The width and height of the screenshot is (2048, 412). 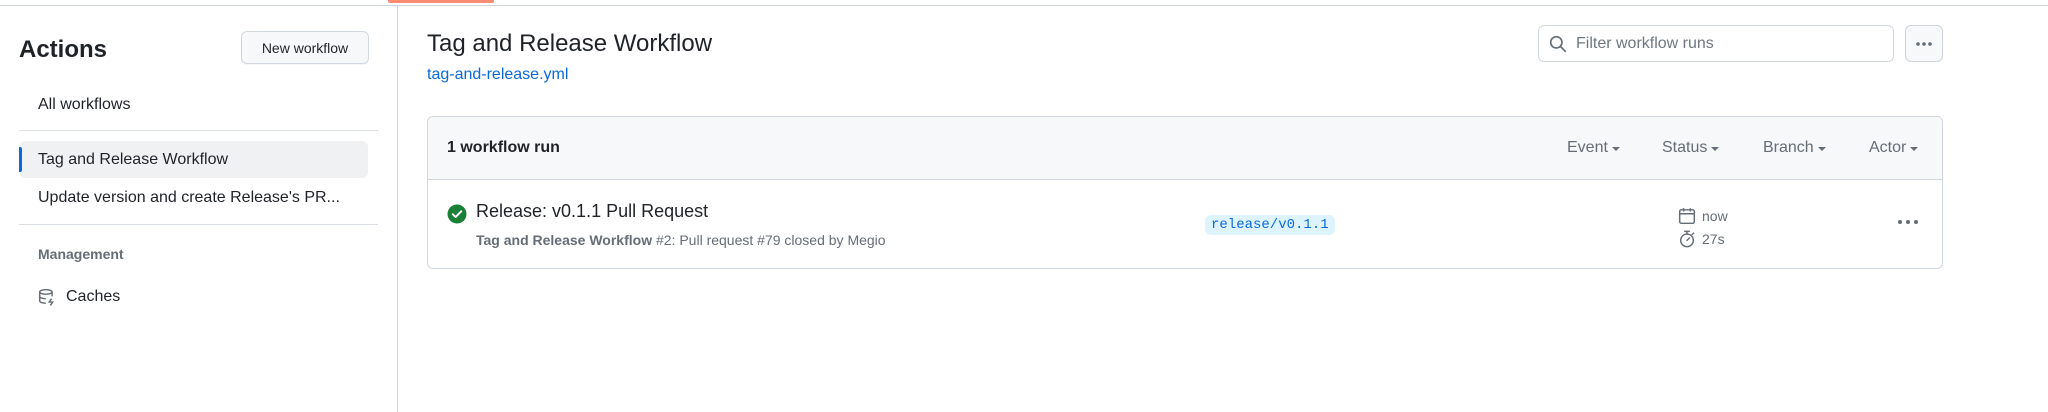 What do you see at coordinates (592, 211) in the screenshot?
I see `run-title-link: Release: v0.1.1 Pull Request` at bounding box center [592, 211].